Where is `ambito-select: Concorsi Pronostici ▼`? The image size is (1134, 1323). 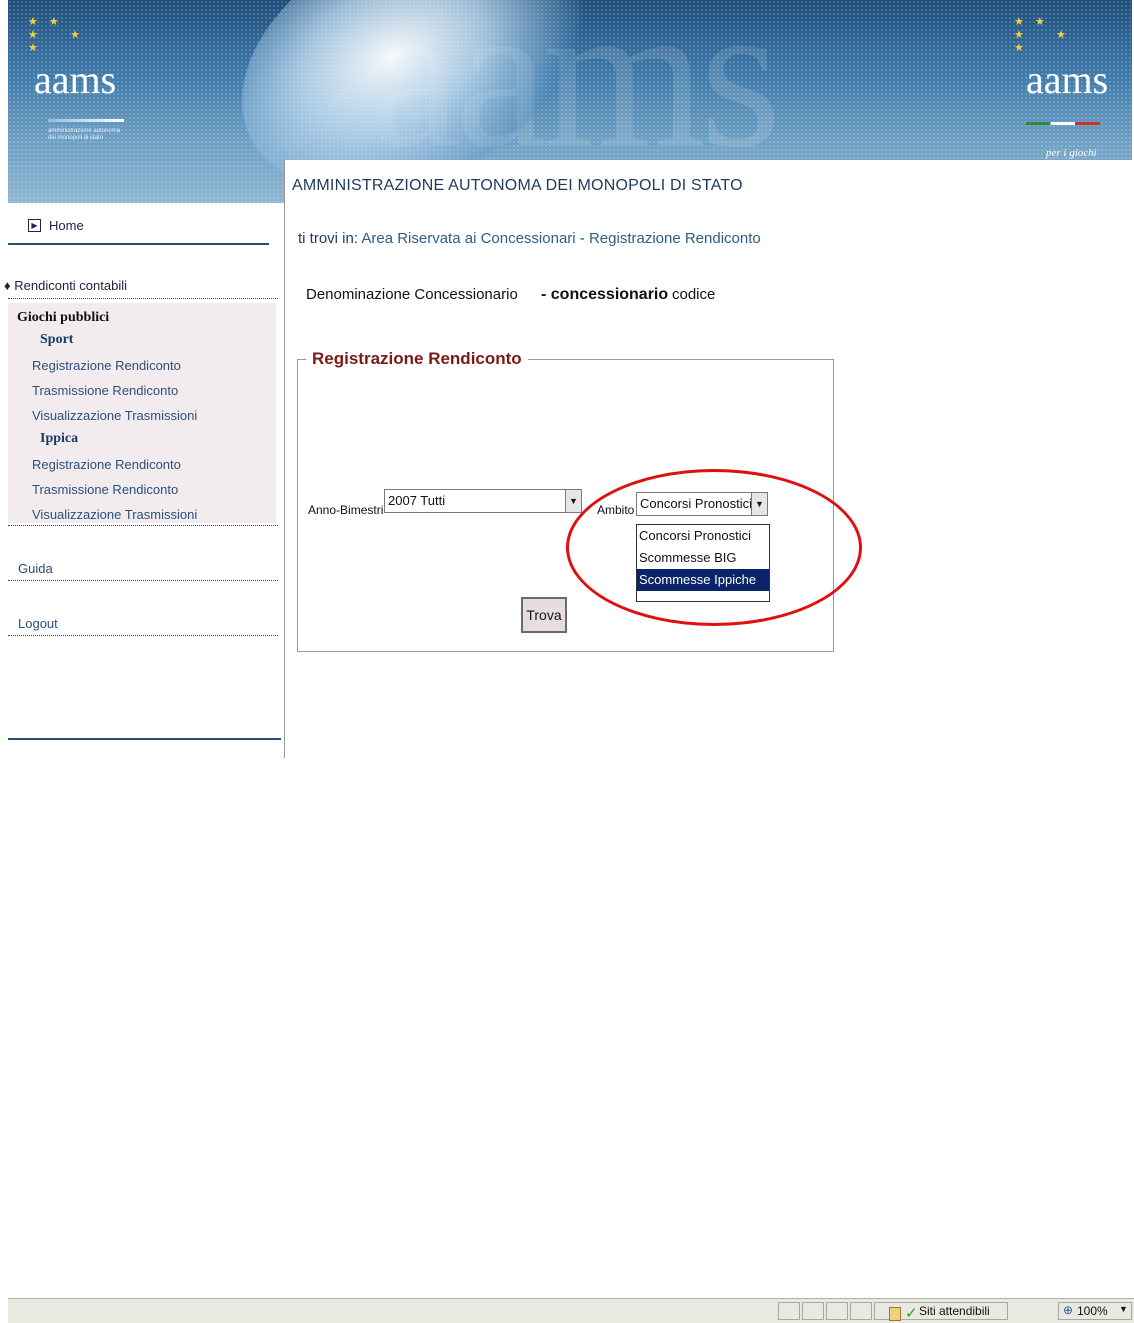
ambito-select: Concorsi Pronostici ▼ is located at coordinates (702, 504).